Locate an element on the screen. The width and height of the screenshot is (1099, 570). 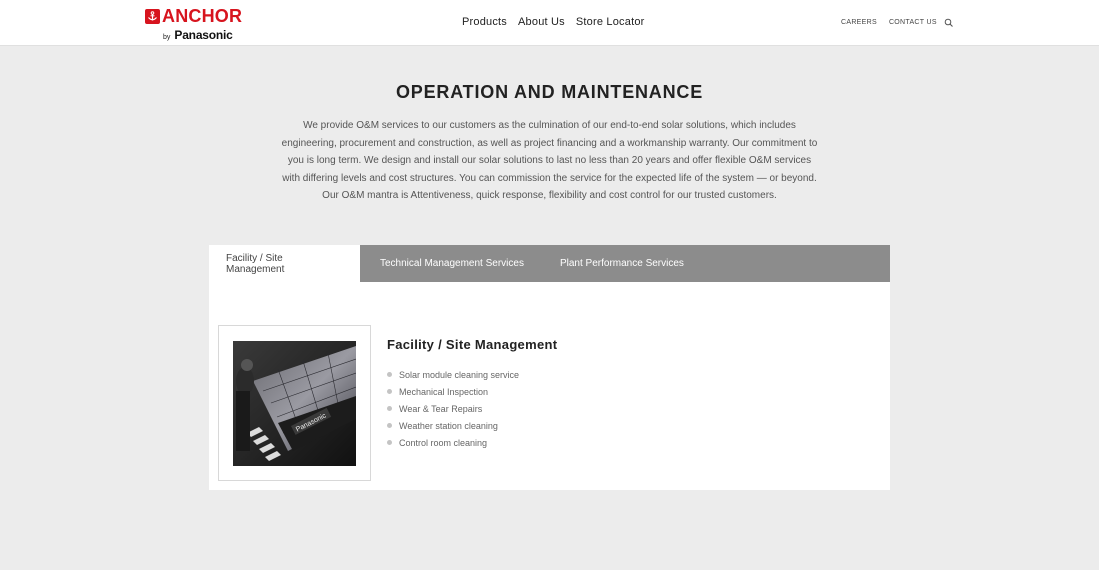
list-item: Solar module cleaning service is located at coordinates (453, 374).